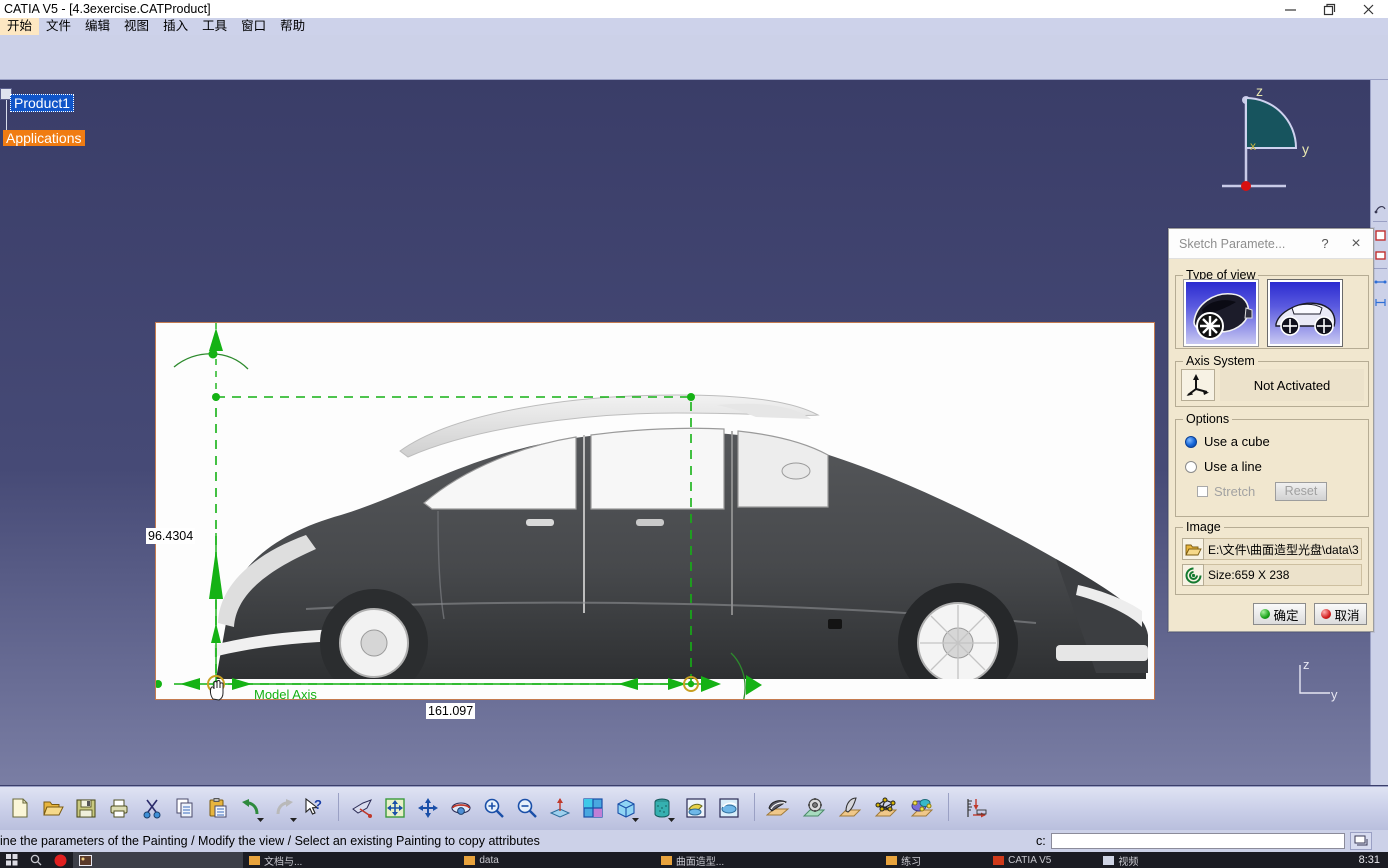 The image size is (1388, 868). Describe the element at coordinates (1329, 9) in the screenshot. I see `maximize-icon` at that location.